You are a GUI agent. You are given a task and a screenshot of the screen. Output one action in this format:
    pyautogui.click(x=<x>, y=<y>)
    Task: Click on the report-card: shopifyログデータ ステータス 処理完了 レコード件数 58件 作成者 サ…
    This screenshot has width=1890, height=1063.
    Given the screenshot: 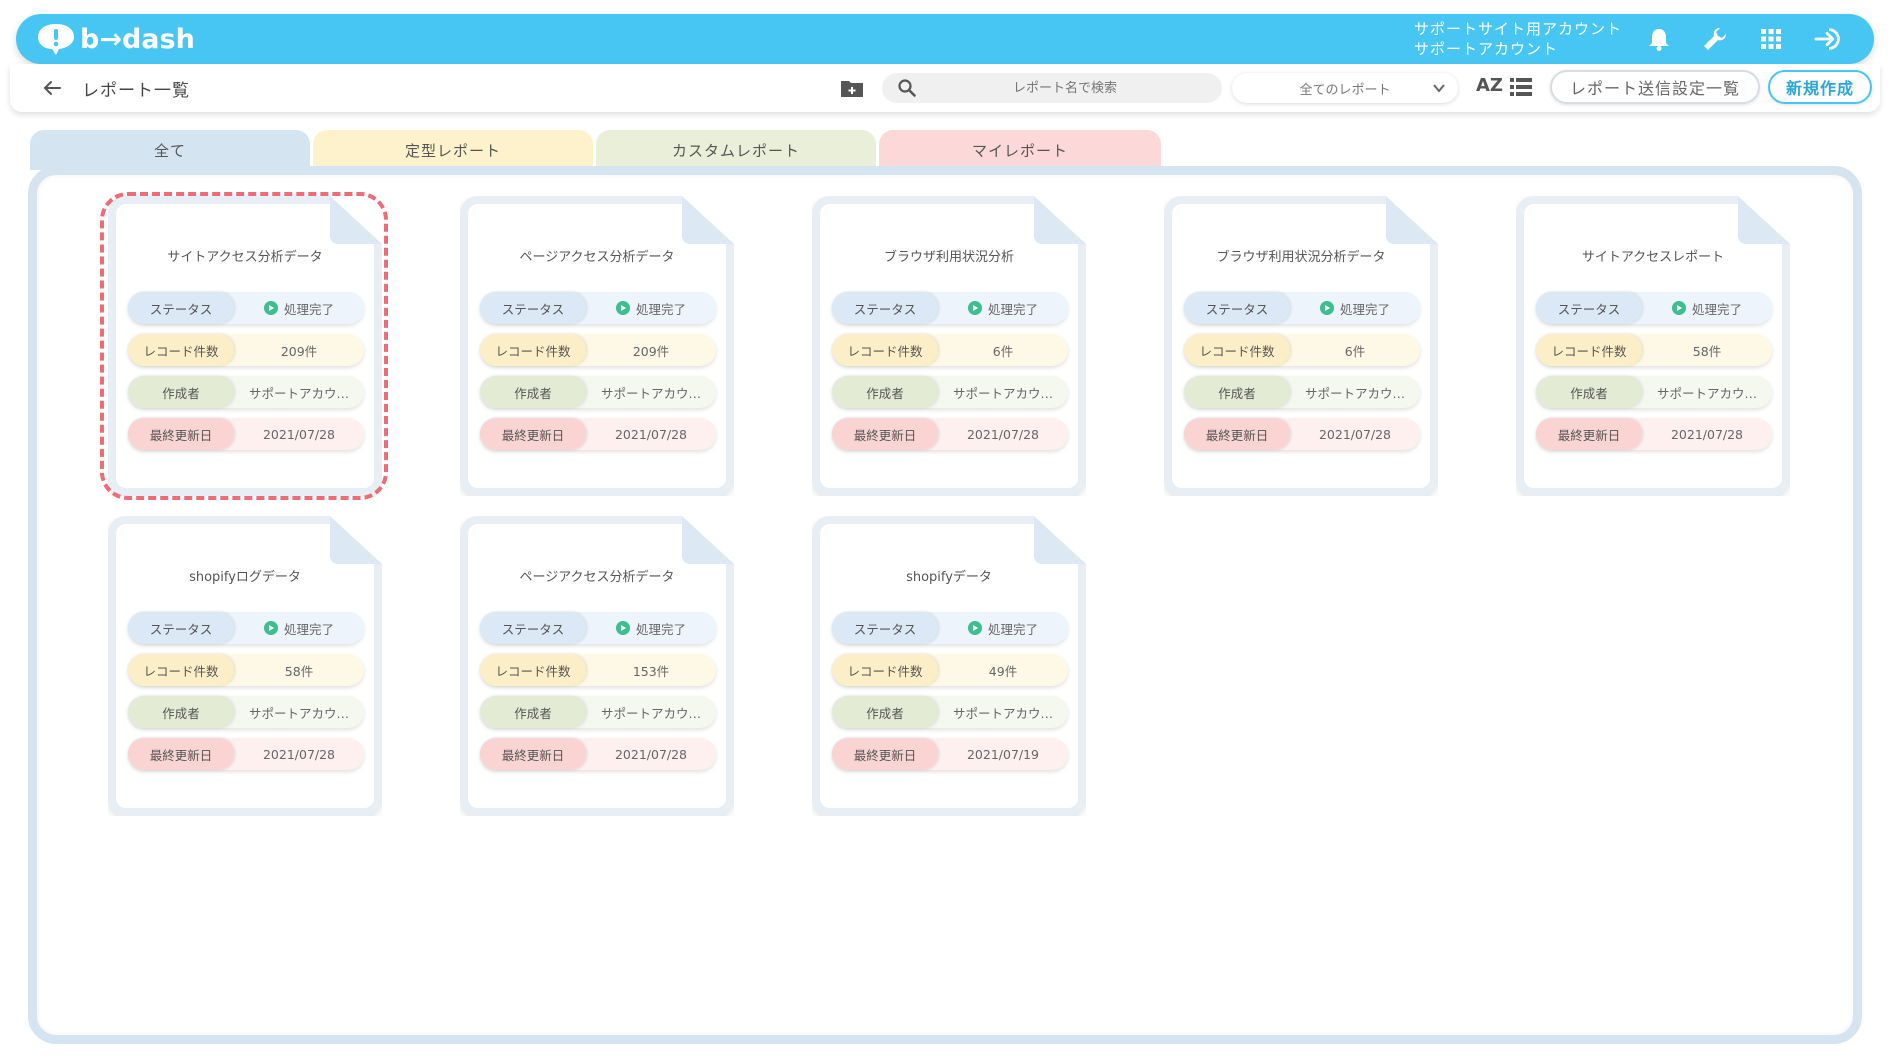 What is the action you would take?
    pyautogui.click(x=245, y=666)
    